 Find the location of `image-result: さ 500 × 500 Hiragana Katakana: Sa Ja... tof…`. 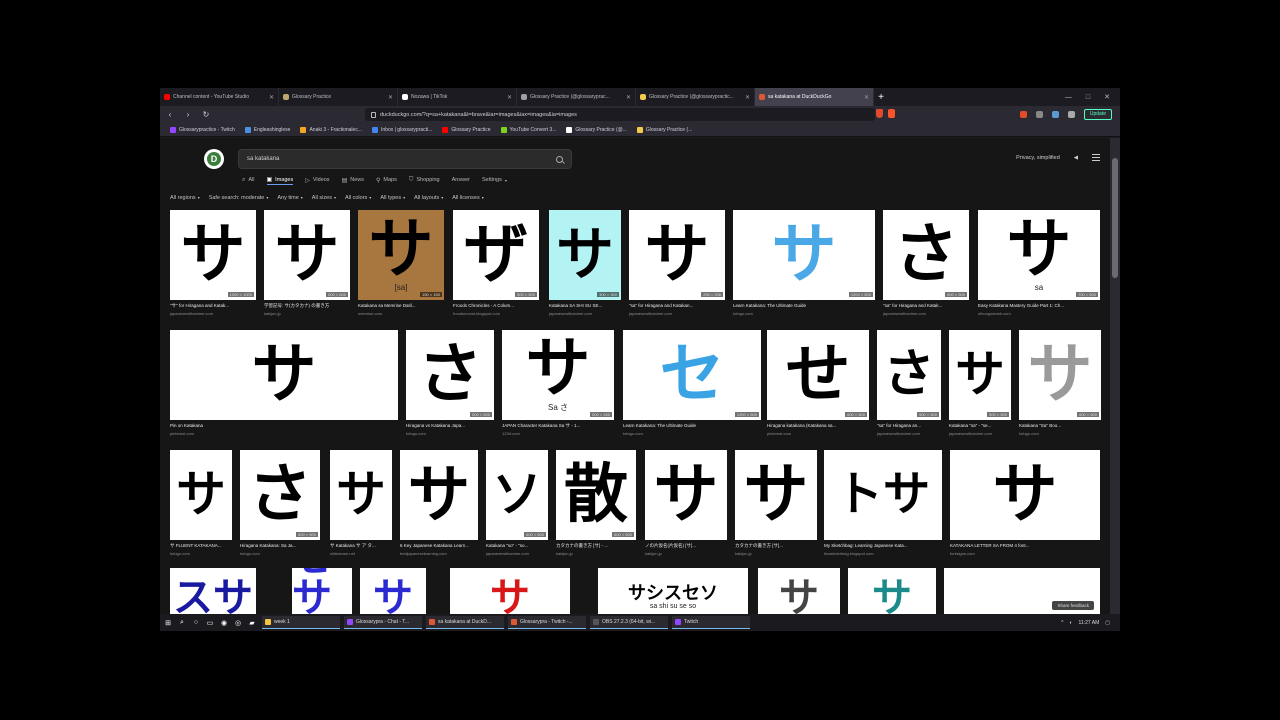

image-result: さ 500 × 500 Hiragana Katakana: Sa Ja... tof… is located at coordinates (280, 507).